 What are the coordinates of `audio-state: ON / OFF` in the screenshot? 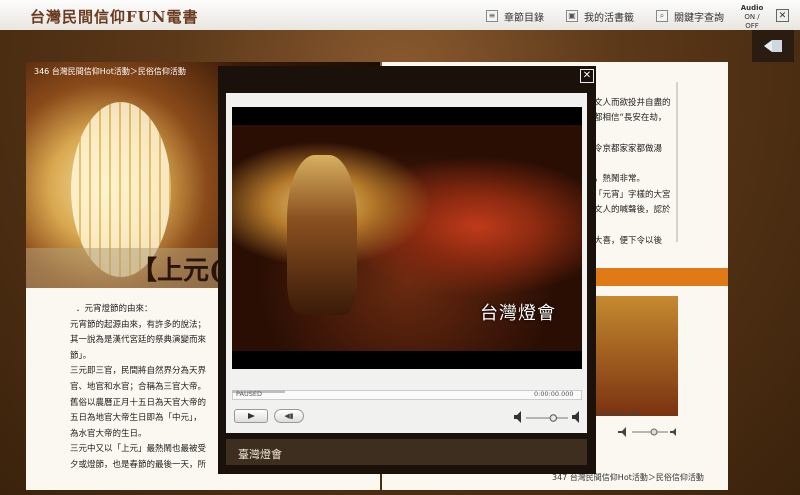 It's located at (752, 21).